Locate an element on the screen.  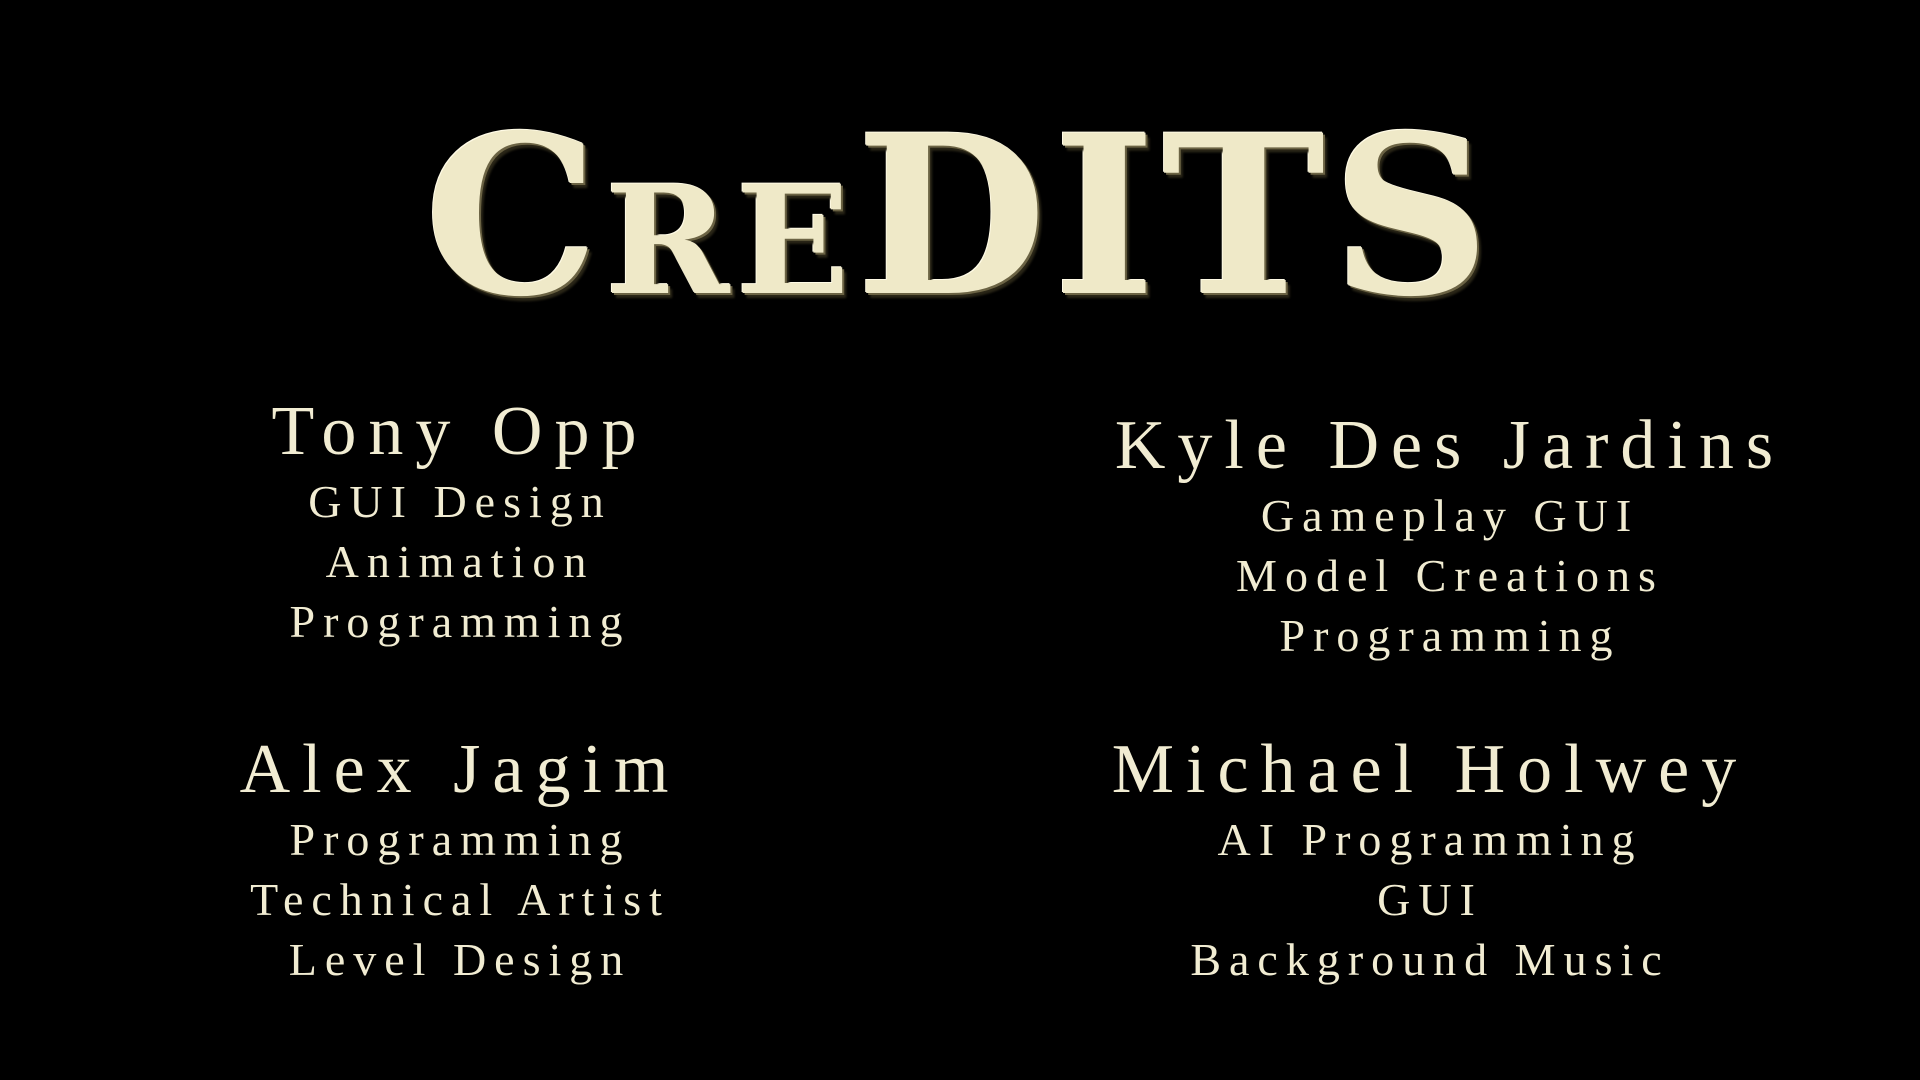
credit-role: Model Creations is located at coordinates (1450, 575).